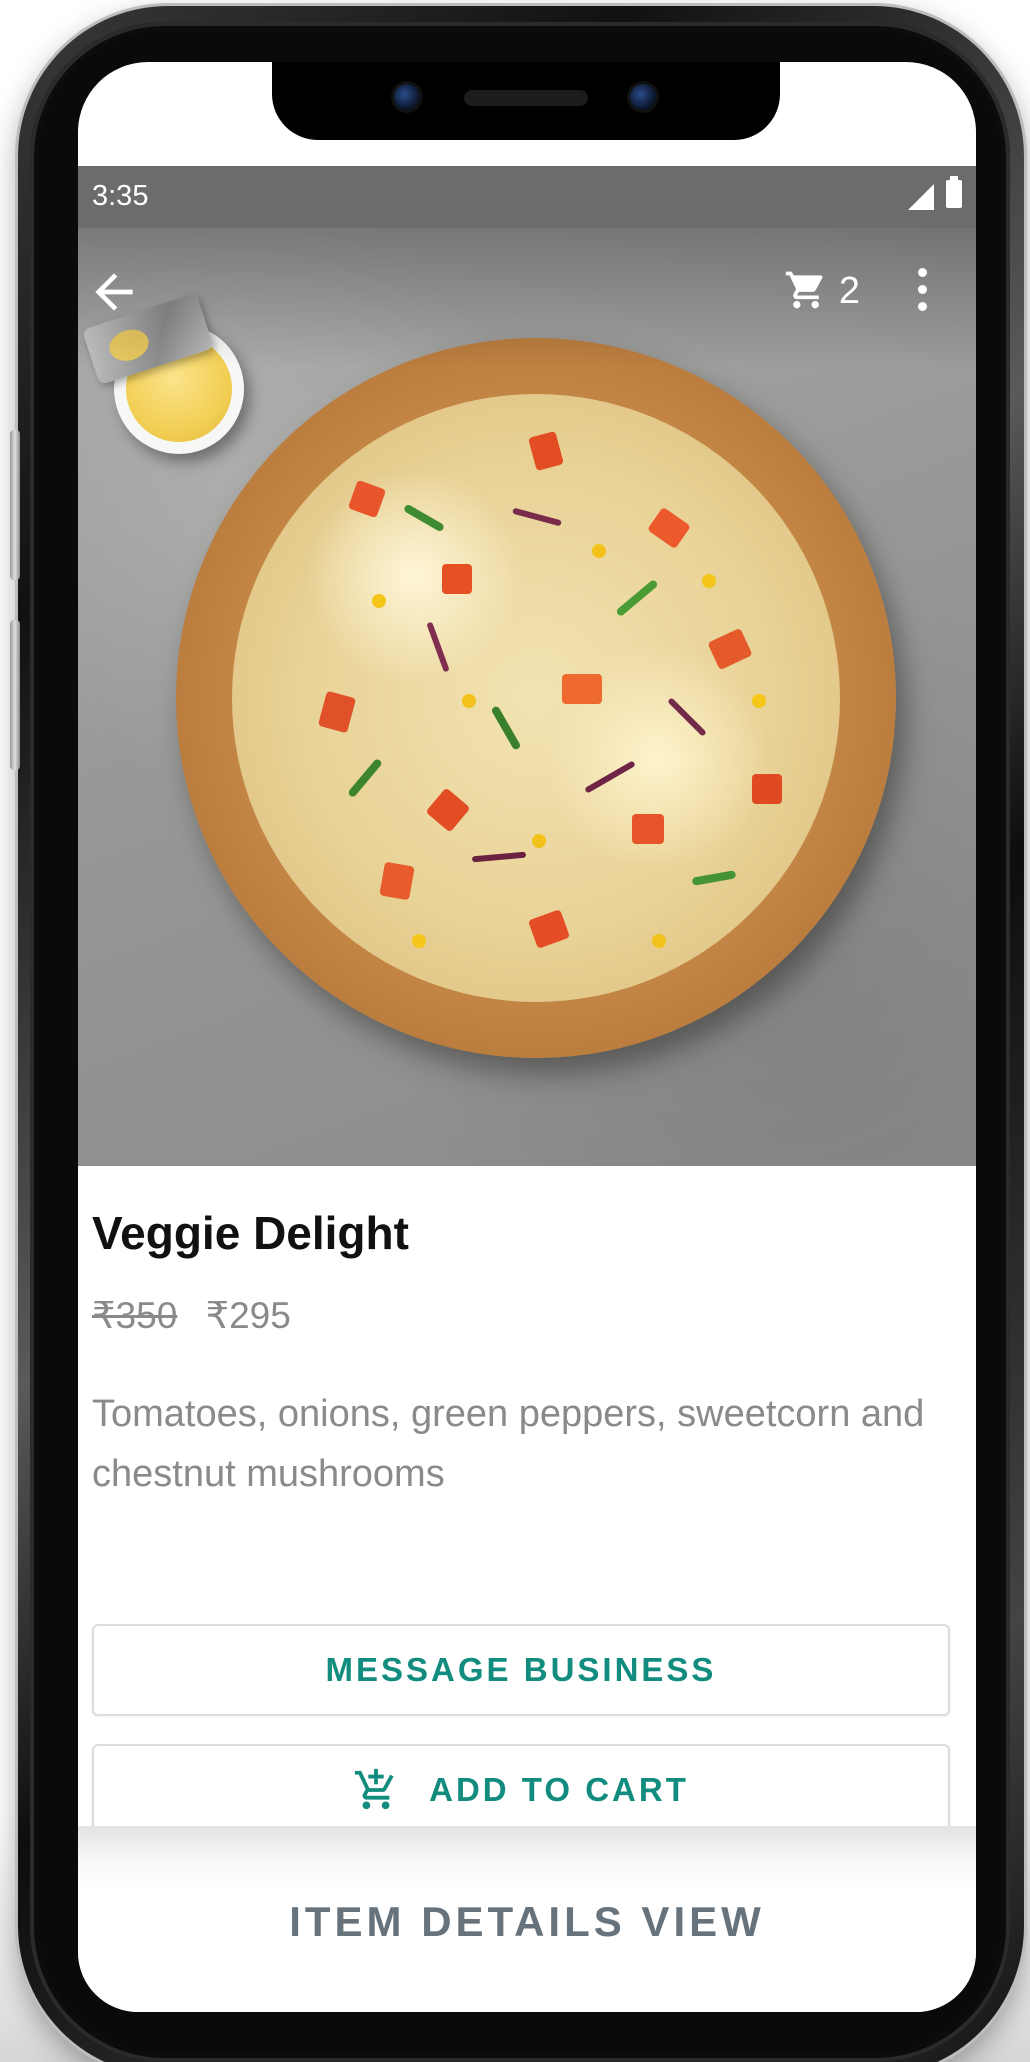  Describe the element at coordinates (374, 1789) in the screenshot. I see `add-shopping-cart-icon` at that location.